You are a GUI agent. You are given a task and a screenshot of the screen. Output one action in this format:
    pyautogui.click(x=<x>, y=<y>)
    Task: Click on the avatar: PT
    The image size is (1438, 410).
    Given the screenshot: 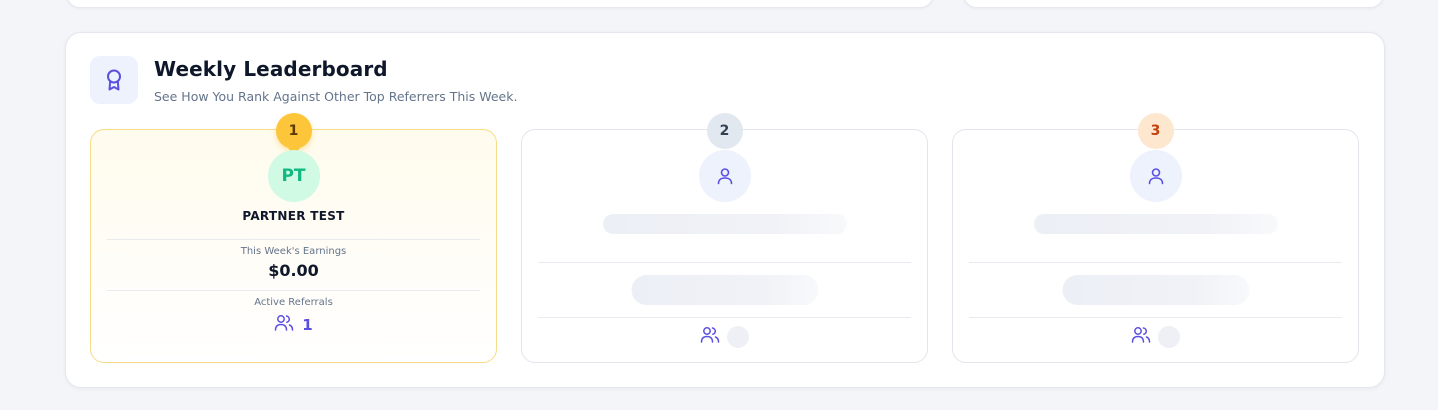 What is the action you would take?
    pyautogui.click(x=293, y=176)
    